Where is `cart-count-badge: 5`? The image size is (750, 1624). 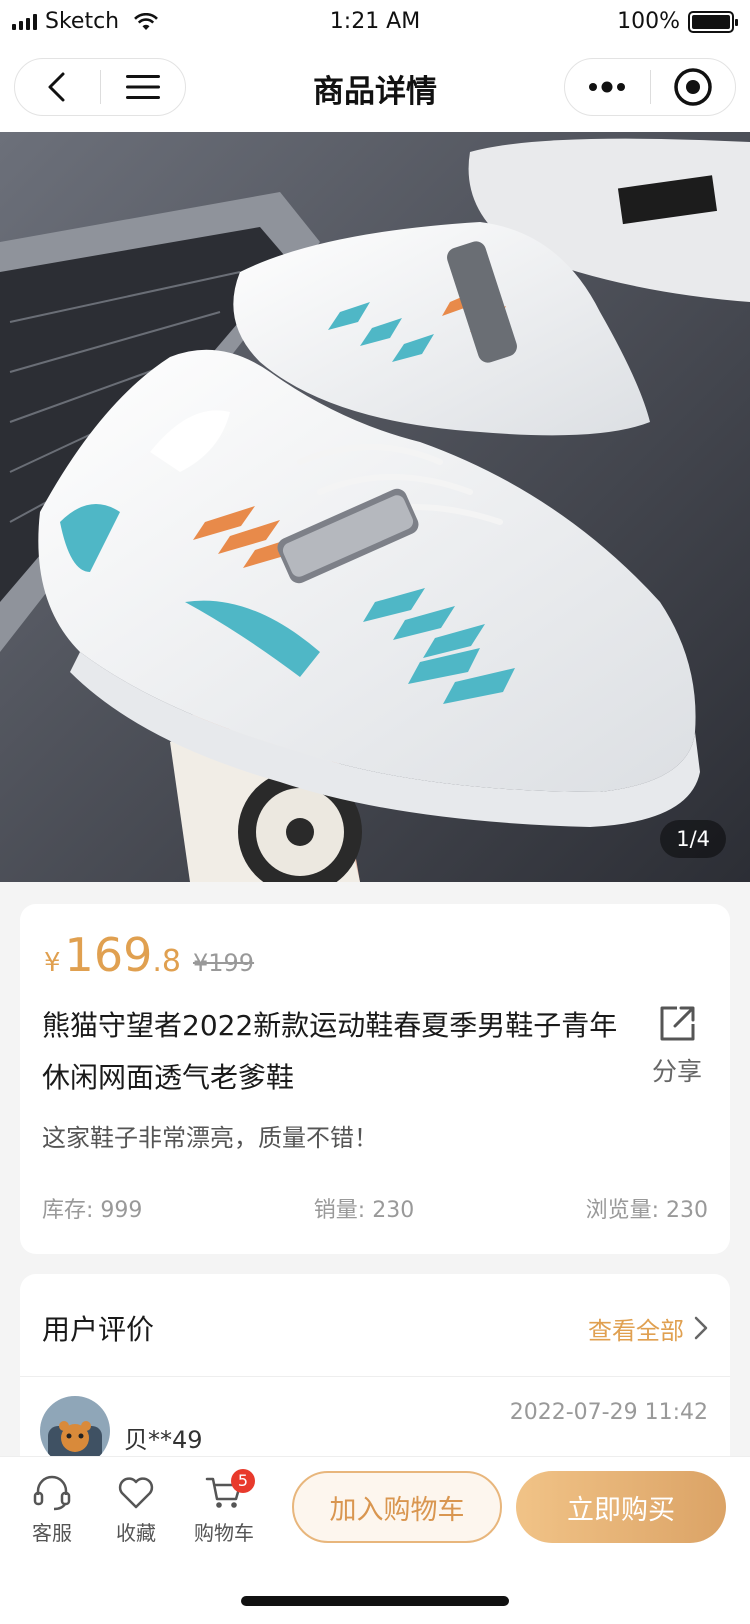 cart-count-badge: 5 is located at coordinates (243, 1481).